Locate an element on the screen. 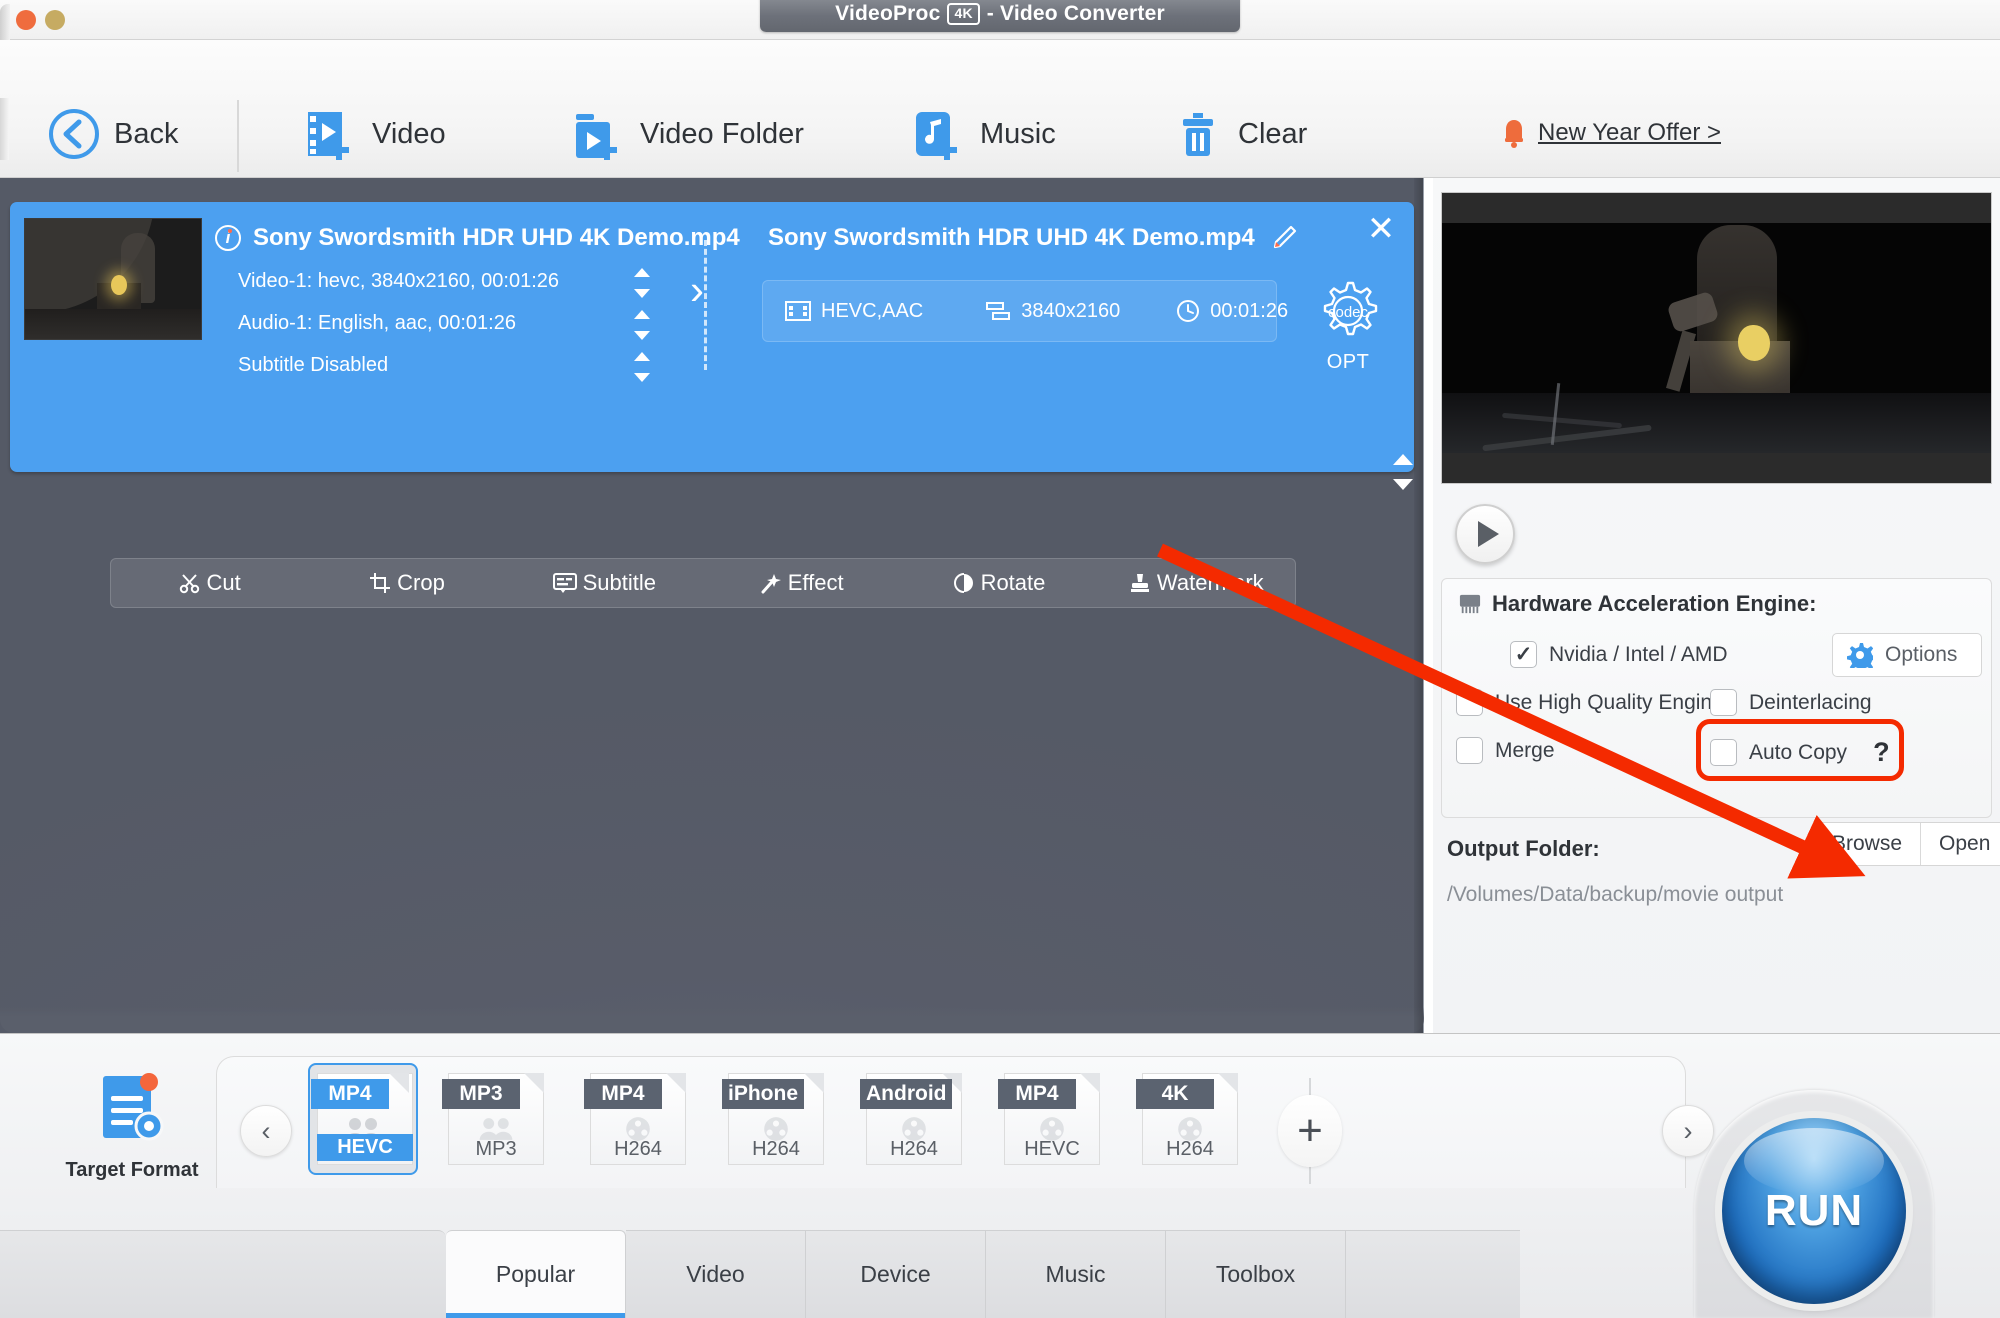 The height and width of the screenshot is (1318, 2000). format-prev-button: ‹ is located at coordinates (266, 1131).